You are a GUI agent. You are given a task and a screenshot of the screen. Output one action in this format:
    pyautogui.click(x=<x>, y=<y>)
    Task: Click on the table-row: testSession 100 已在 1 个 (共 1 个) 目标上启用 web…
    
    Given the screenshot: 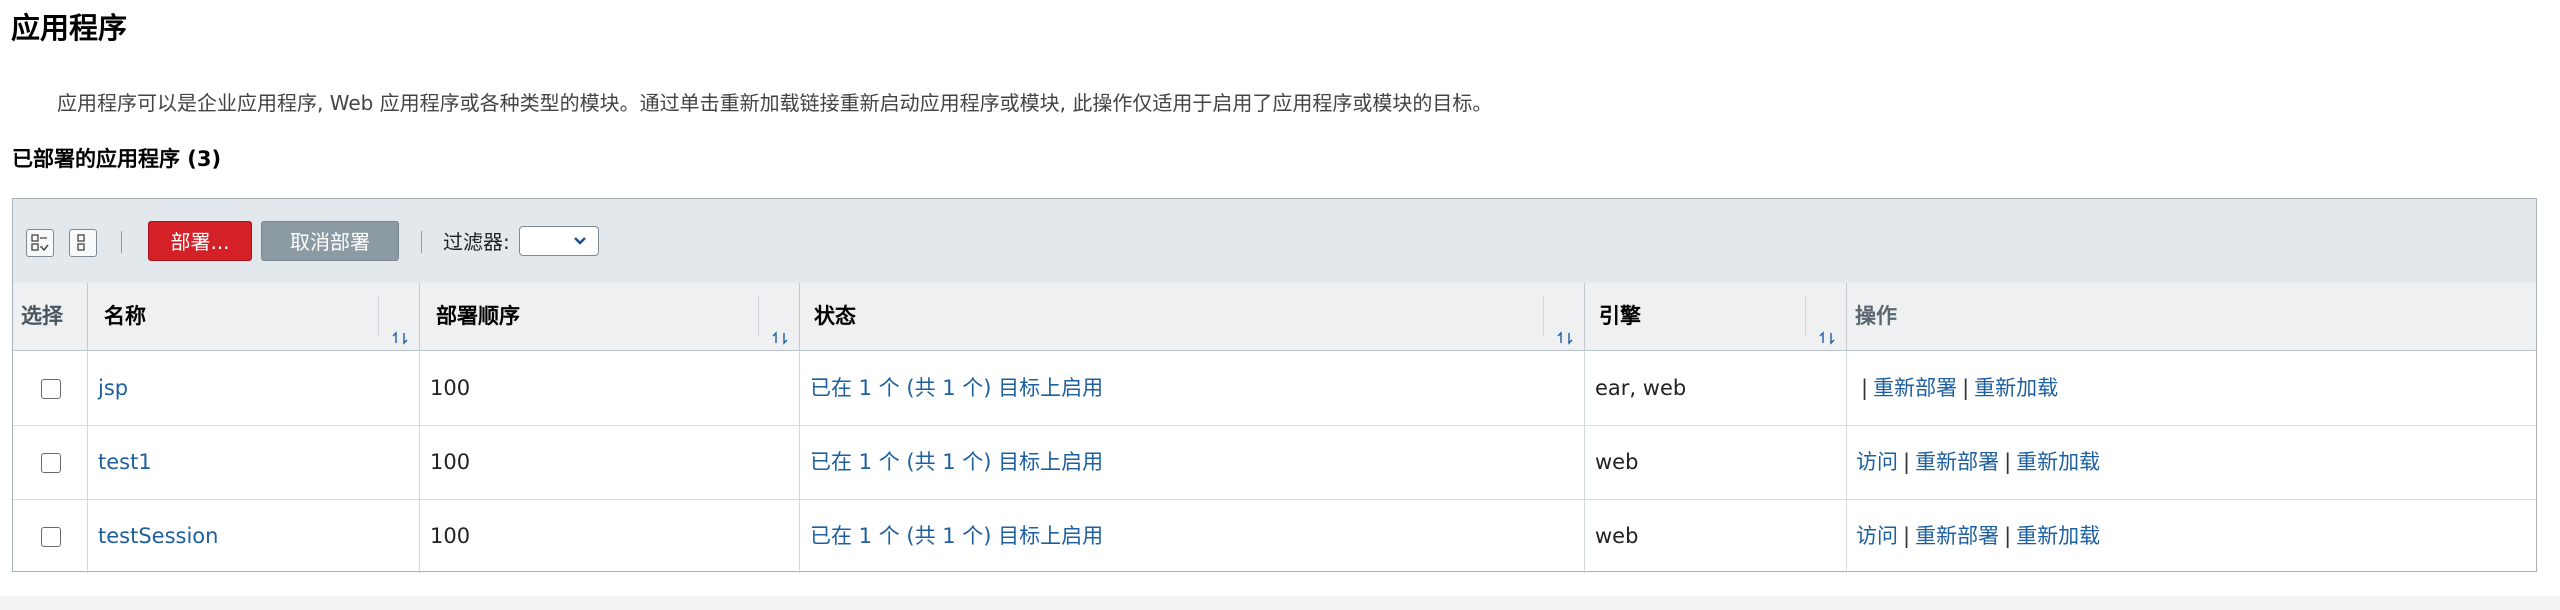 What is the action you would take?
    pyautogui.click(x=1274, y=536)
    